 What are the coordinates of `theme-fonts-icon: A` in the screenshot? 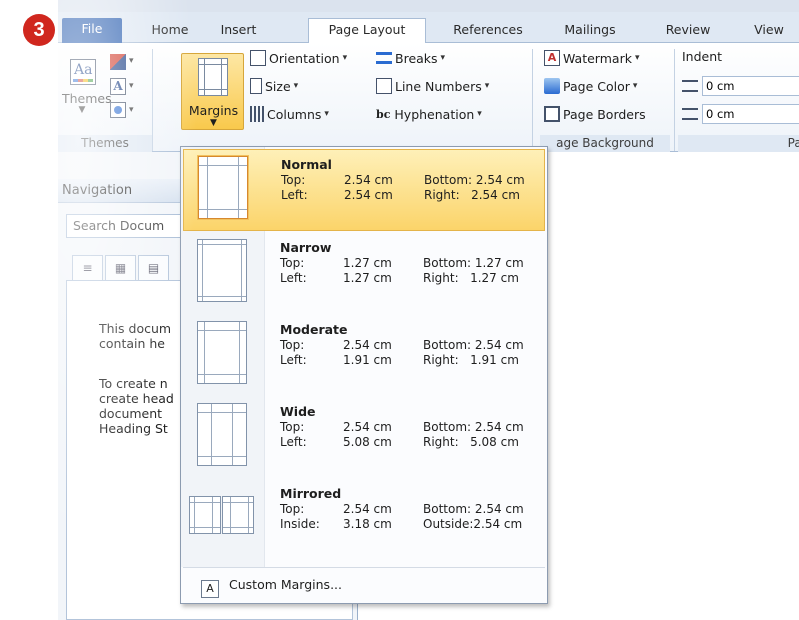 It's located at (118, 86).